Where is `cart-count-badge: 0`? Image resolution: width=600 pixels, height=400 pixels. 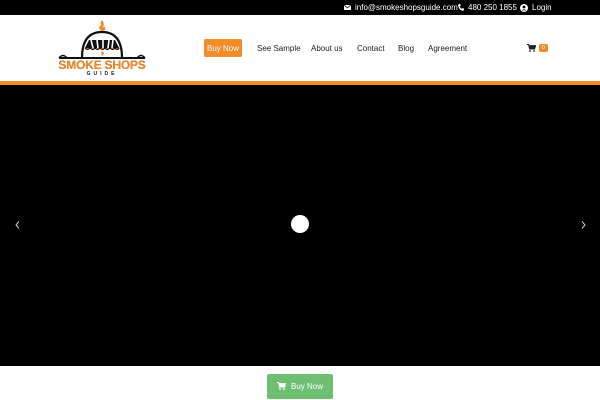 cart-count-badge: 0 is located at coordinates (543, 48).